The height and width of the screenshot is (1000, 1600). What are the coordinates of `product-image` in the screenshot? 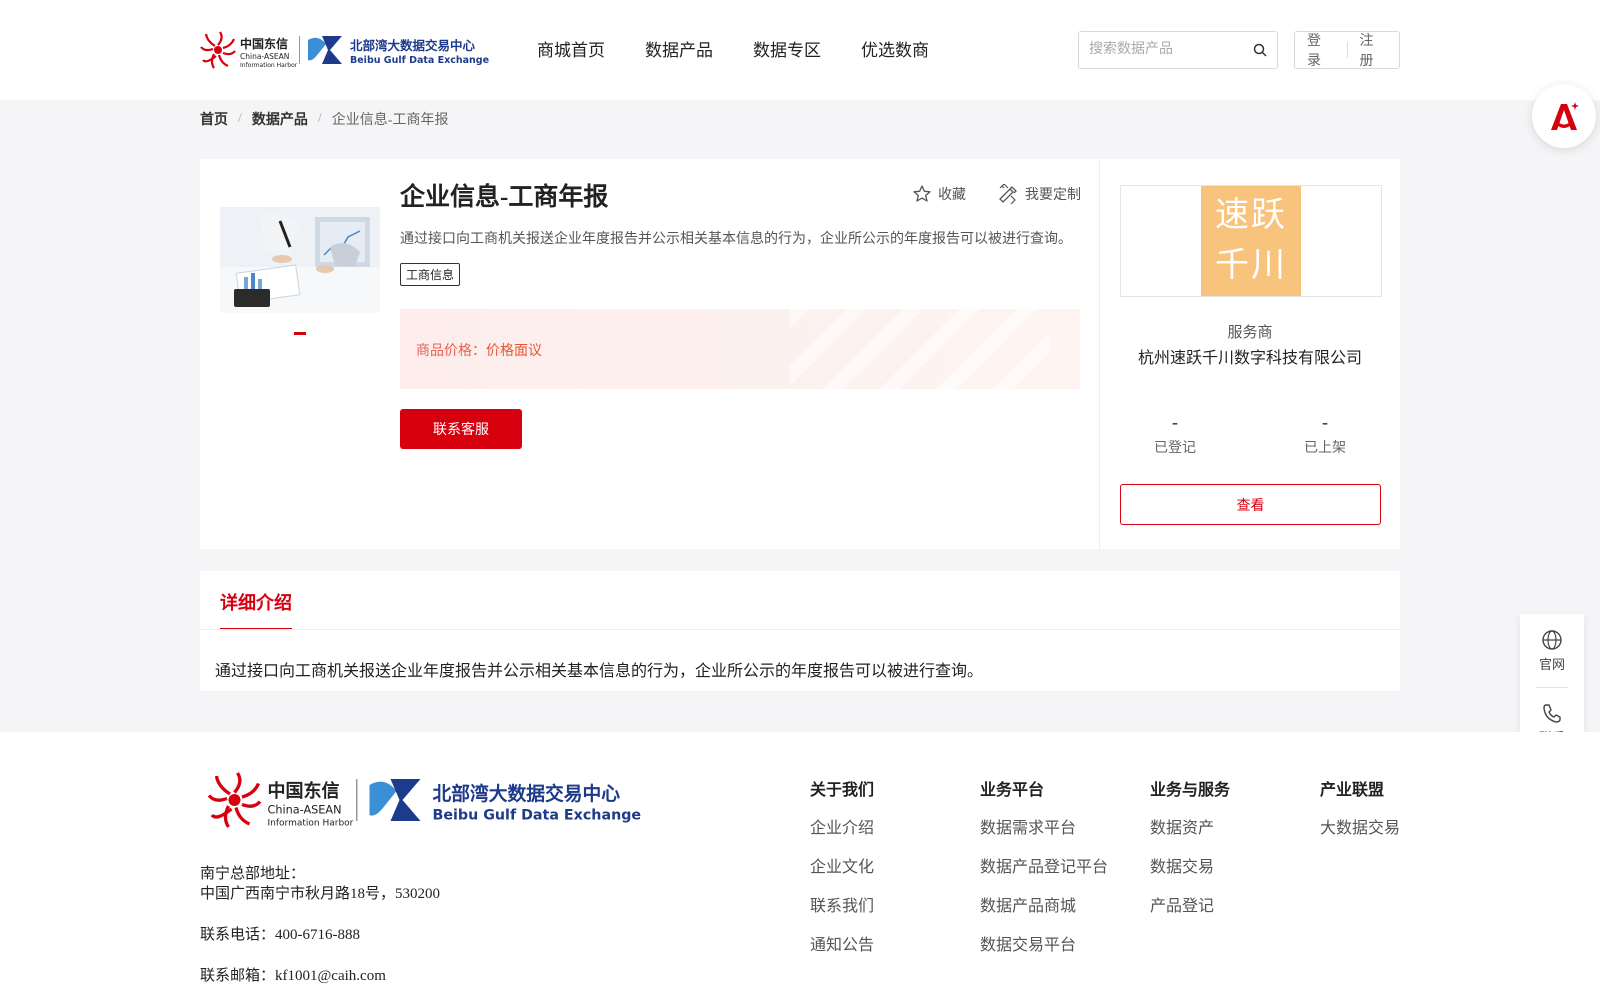 It's located at (300, 260).